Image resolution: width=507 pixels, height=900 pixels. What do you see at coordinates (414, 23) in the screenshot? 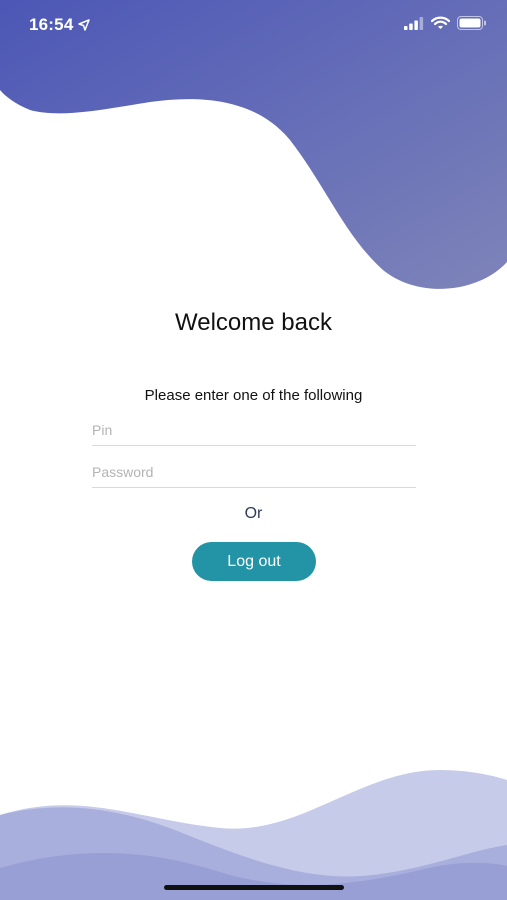
I see `cellular-signal-icon` at bounding box center [414, 23].